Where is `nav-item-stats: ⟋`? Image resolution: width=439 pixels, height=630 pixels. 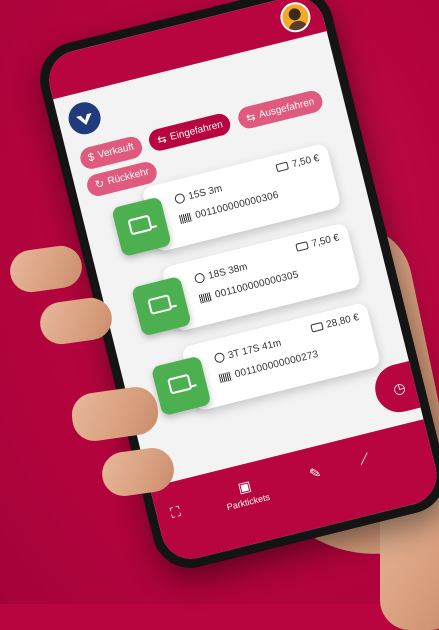
nav-item-stats: ⟋ is located at coordinates (364, 460).